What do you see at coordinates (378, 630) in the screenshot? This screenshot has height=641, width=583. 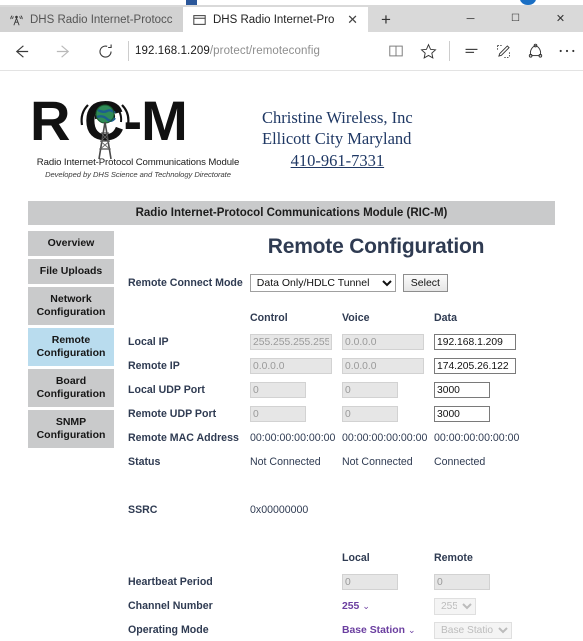 I see `operating-mode-local-select: Base Station ⌄` at bounding box center [378, 630].